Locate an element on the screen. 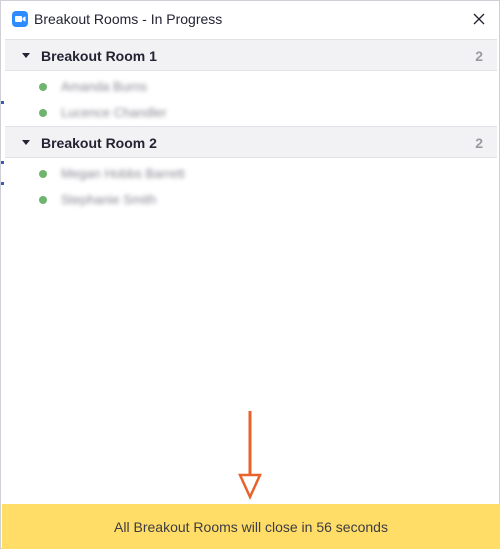 The height and width of the screenshot is (549, 500). room-header-breakout-room-2: Breakout Room 2 2 is located at coordinates (251, 142).